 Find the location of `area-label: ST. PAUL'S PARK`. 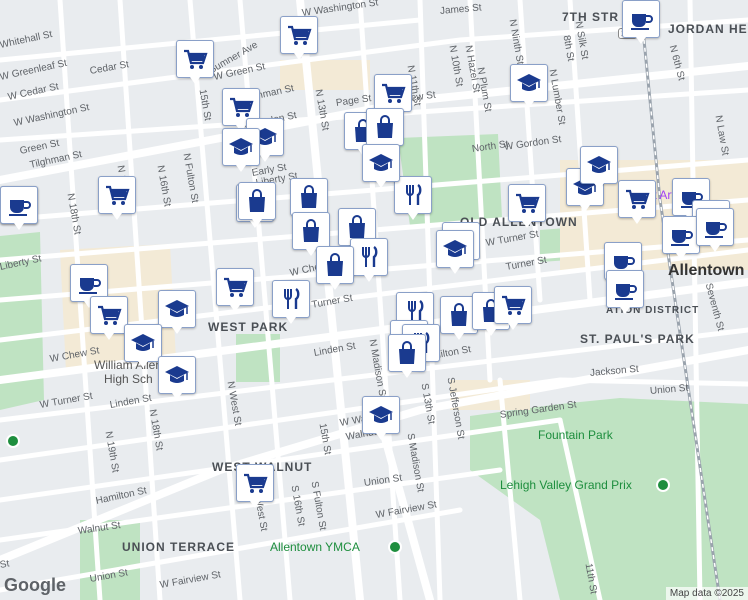

area-label: ST. PAUL'S PARK is located at coordinates (637, 339).